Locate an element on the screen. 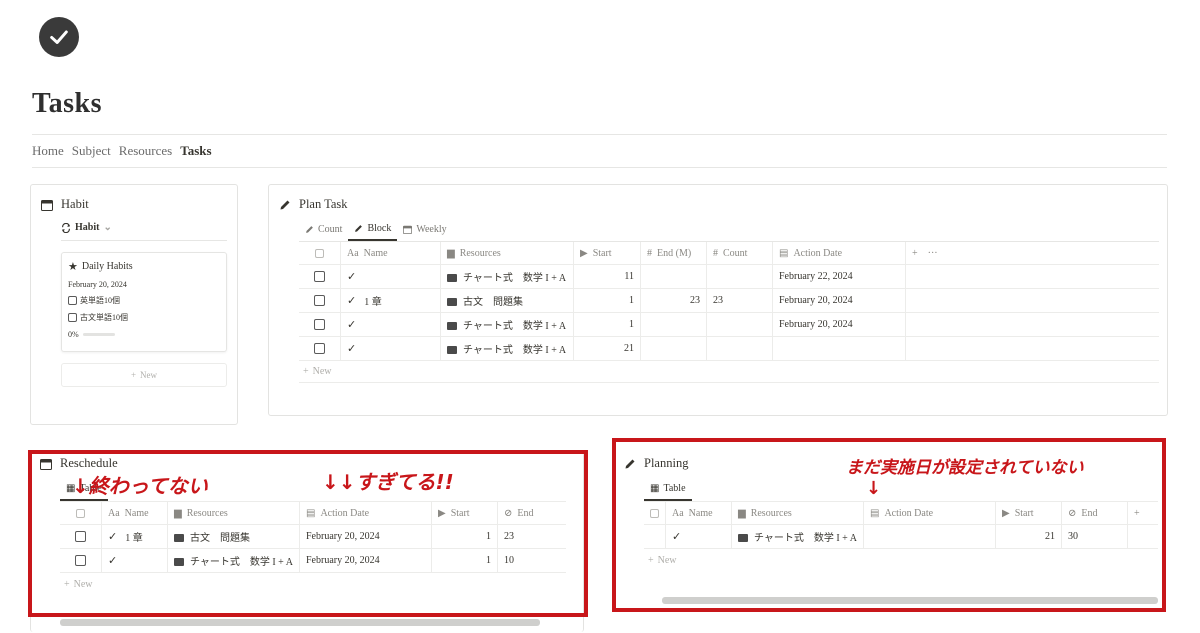  habit-new-label: New is located at coordinates (149, 375).